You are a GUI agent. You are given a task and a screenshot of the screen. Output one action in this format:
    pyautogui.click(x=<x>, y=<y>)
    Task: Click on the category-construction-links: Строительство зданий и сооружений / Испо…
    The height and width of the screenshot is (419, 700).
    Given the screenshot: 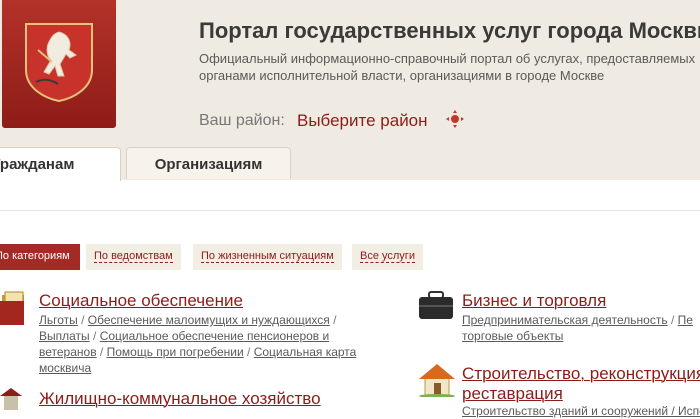 What is the action you would take?
    pyautogui.click(x=581, y=411)
    